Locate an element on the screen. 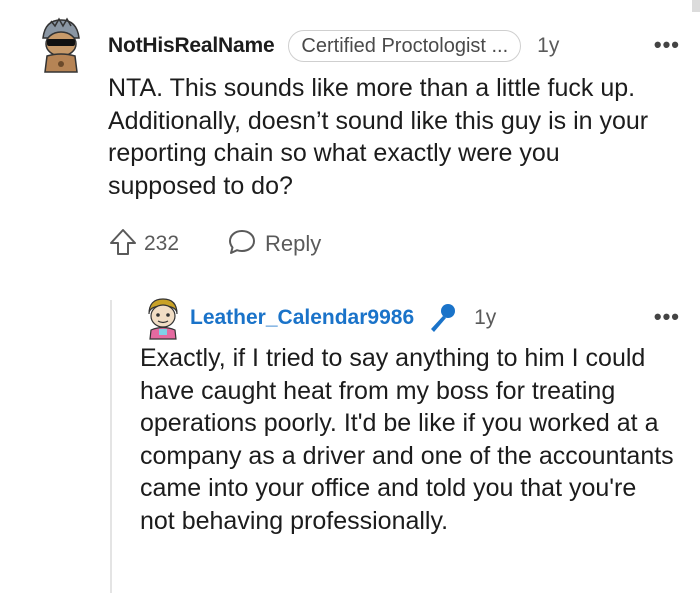  reply-header: Leather_Calendar9986 1y is located at coordinates (343, 318).